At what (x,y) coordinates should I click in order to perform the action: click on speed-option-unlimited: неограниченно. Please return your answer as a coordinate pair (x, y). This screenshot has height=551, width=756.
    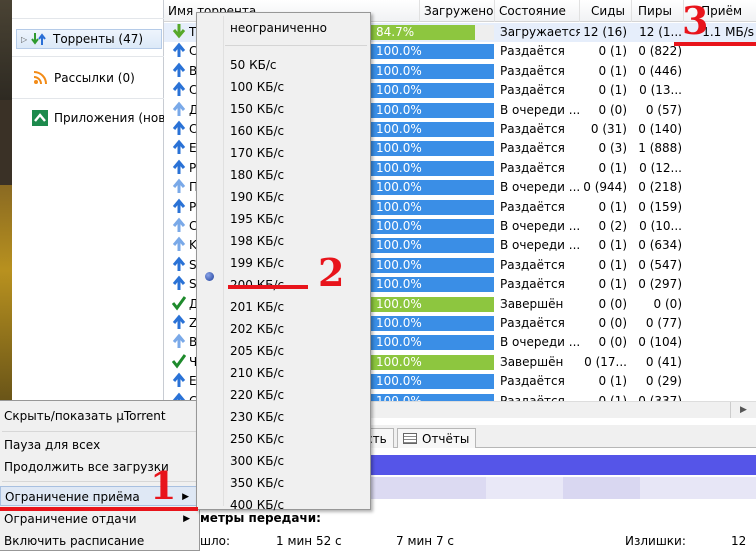
    Looking at the image, I should click on (278, 28).